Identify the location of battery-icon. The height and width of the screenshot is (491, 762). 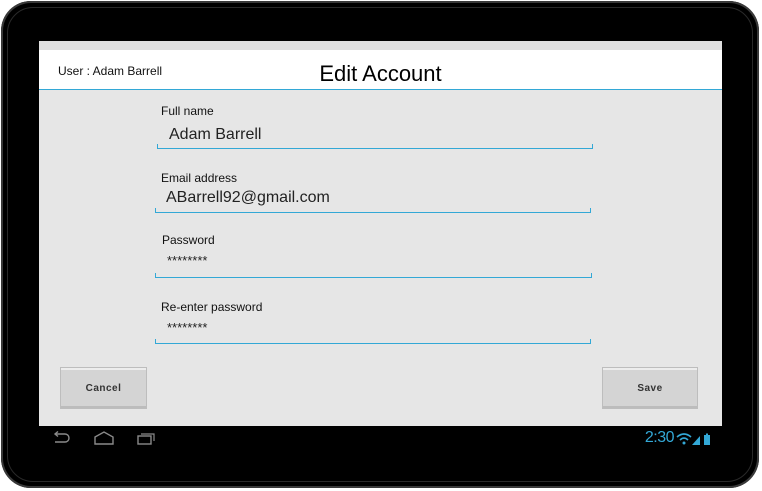
(707, 440).